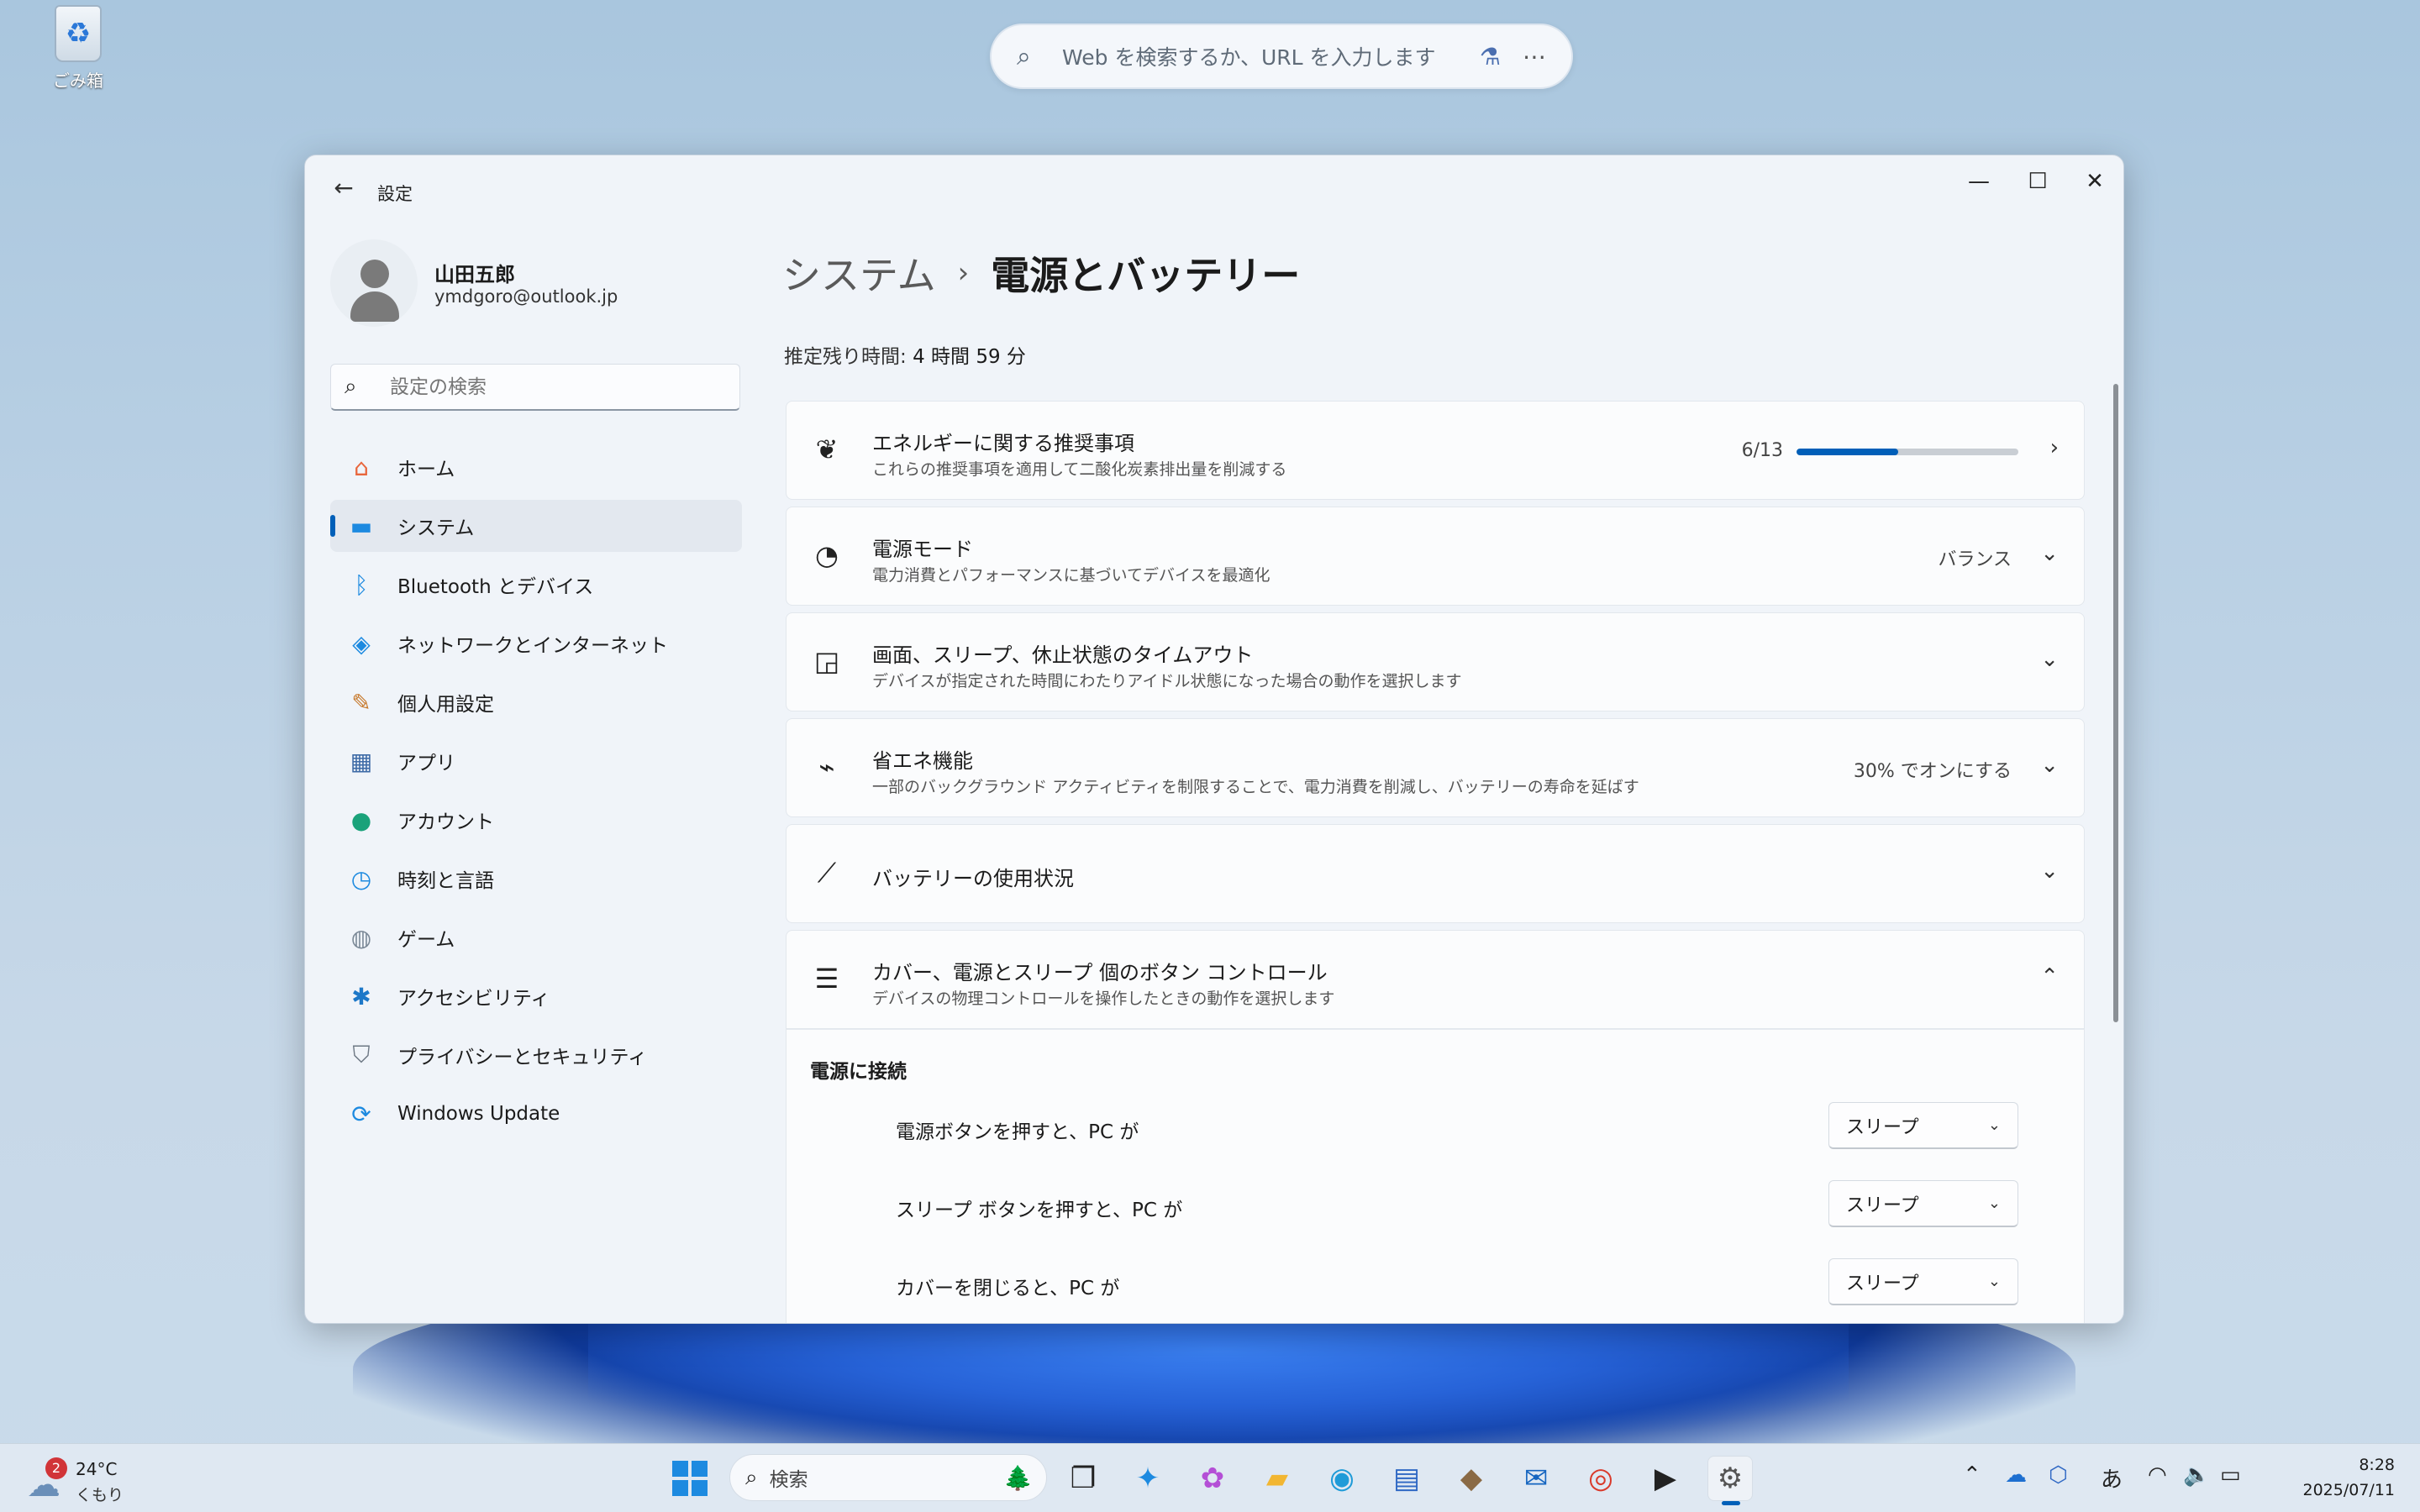 This screenshot has width=2420, height=1512. Describe the element at coordinates (826, 979) in the screenshot. I see `list-icon: ☰` at that location.